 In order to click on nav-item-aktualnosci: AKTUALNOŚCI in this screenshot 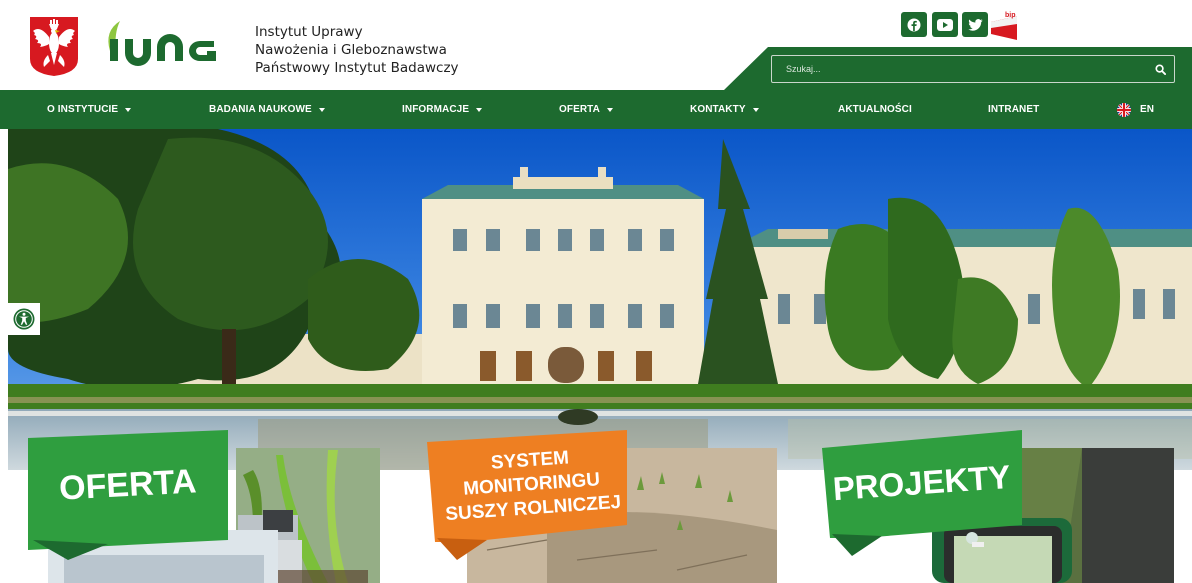, I will do `click(875, 109)`.